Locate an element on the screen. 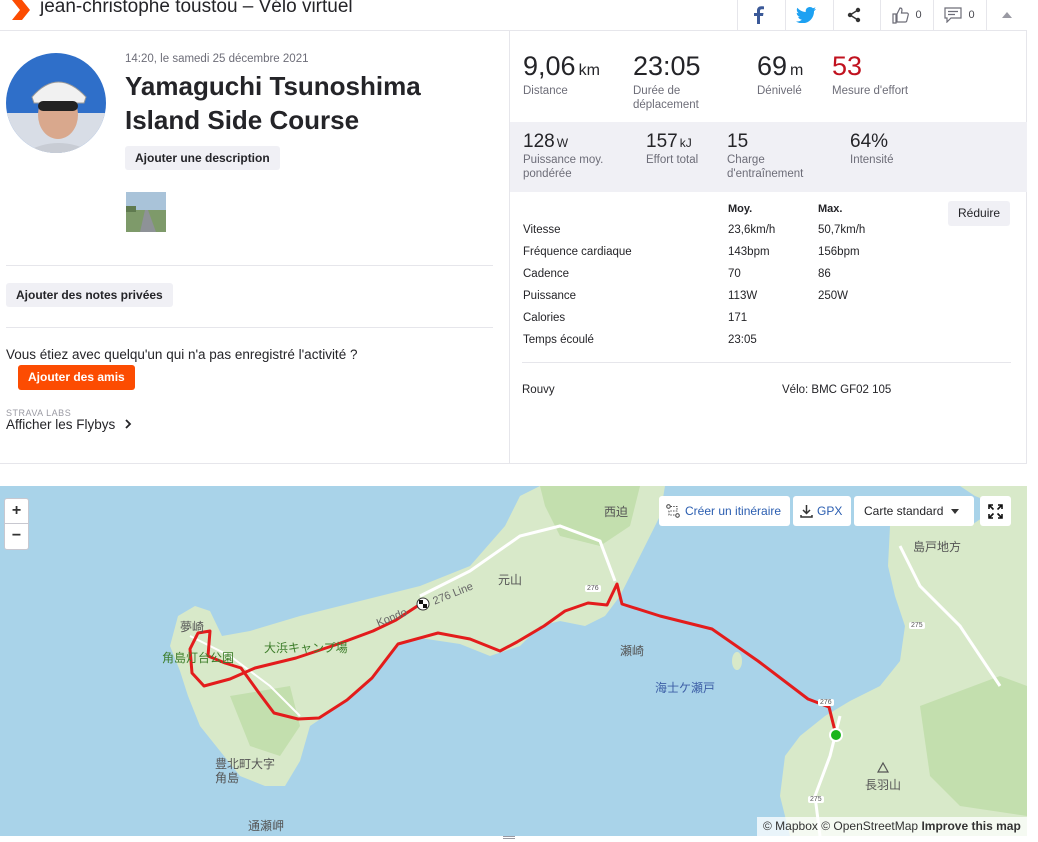 This screenshot has width=1038, height=842. row-avg: 23:05 is located at coordinates (742, 340).